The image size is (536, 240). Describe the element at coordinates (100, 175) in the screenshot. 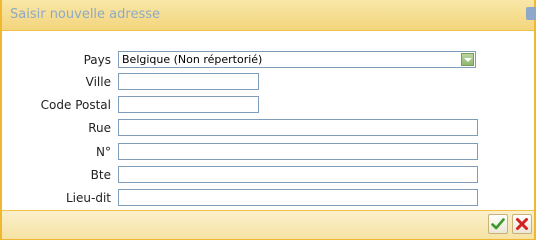

I see `boite-label: Bte` at that location.